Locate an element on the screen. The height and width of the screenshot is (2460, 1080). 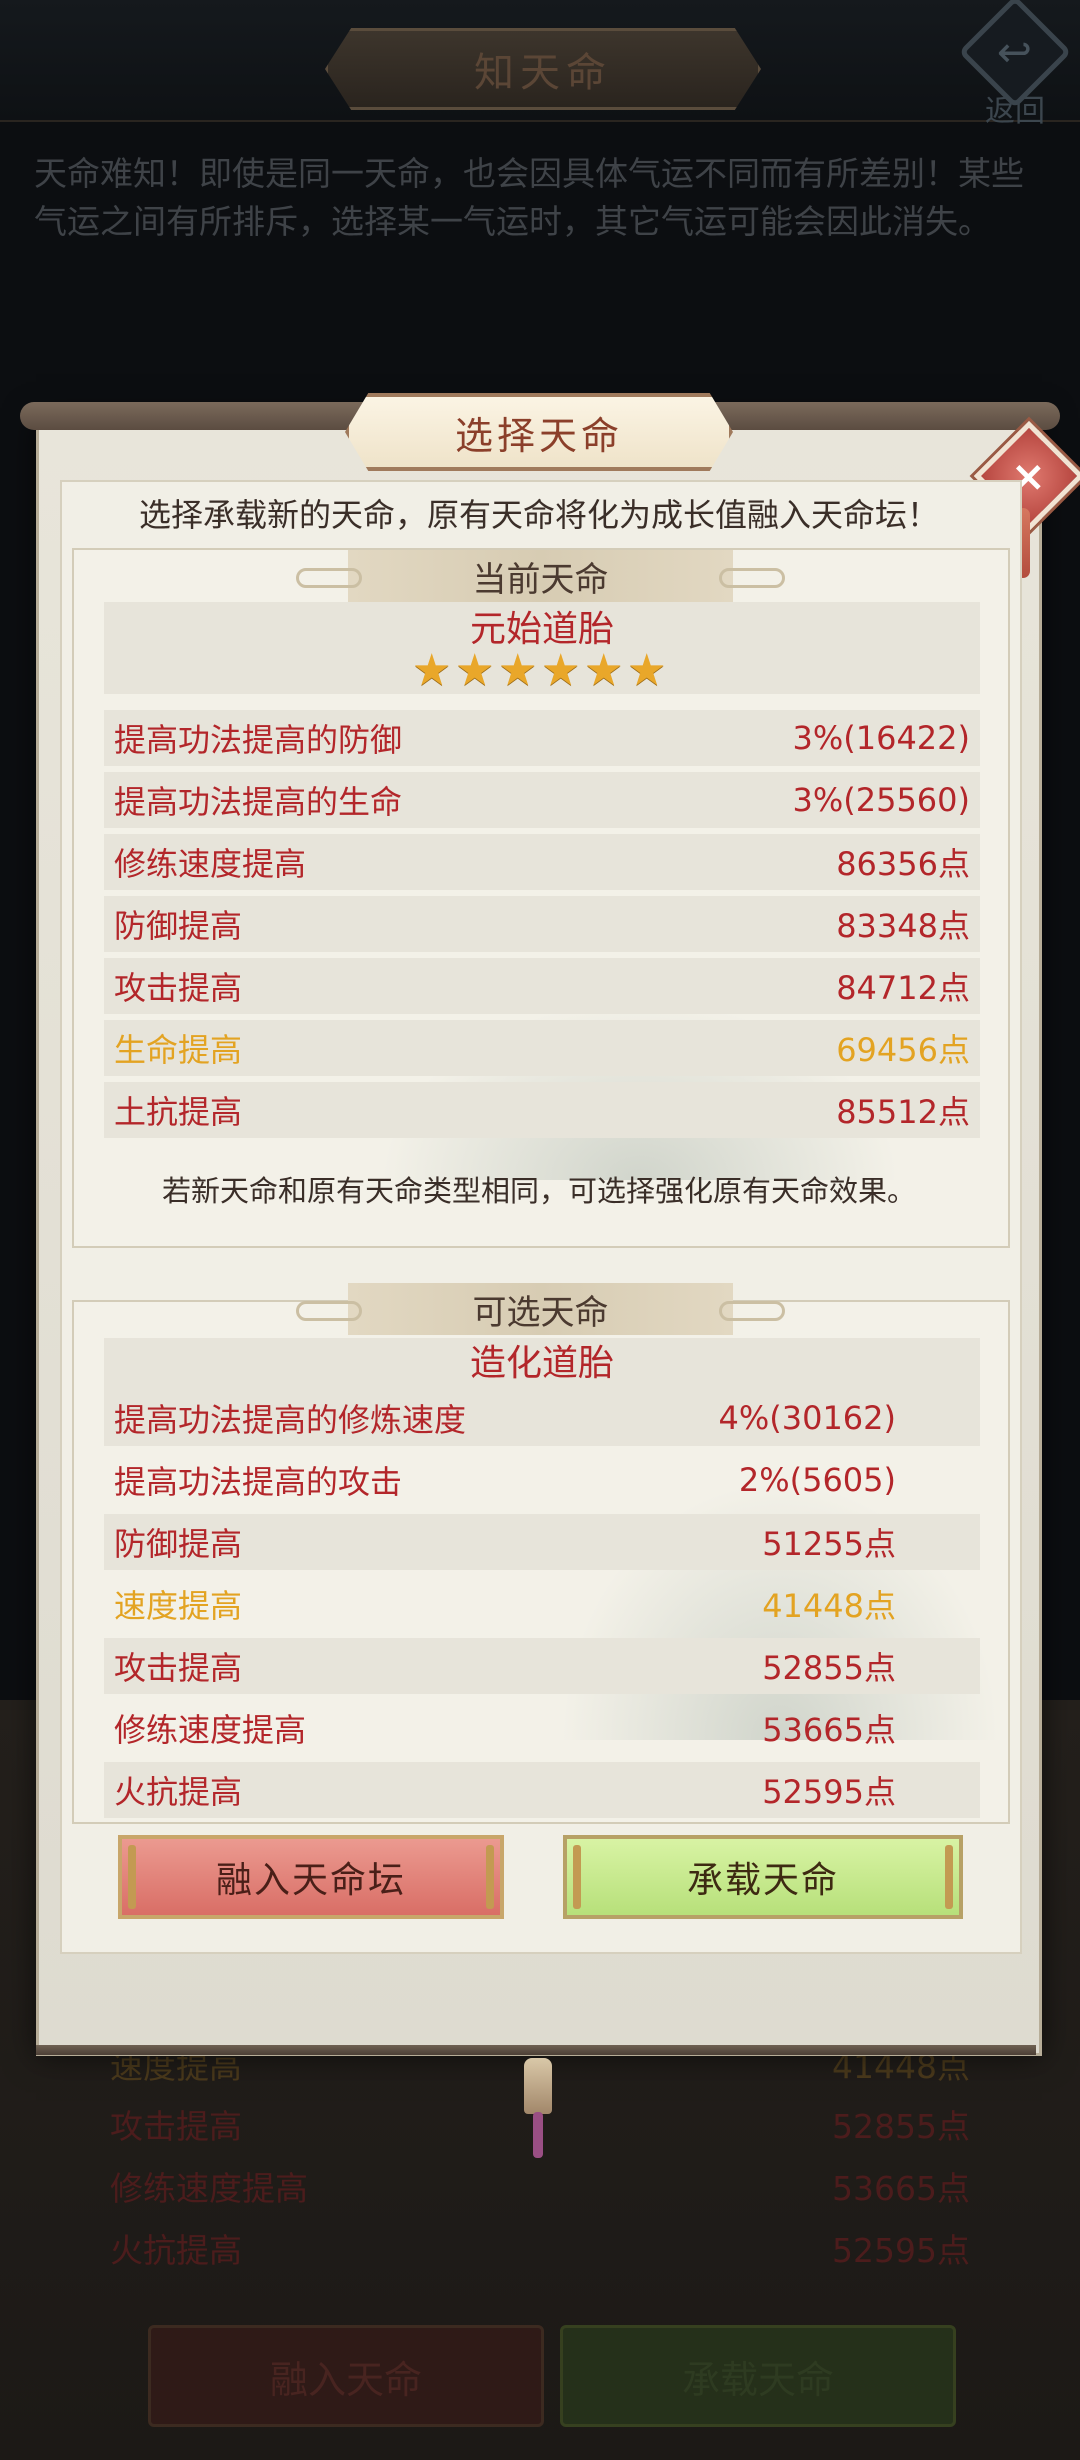
stat-value: 52595点 is located at coordinates (829, 1792).